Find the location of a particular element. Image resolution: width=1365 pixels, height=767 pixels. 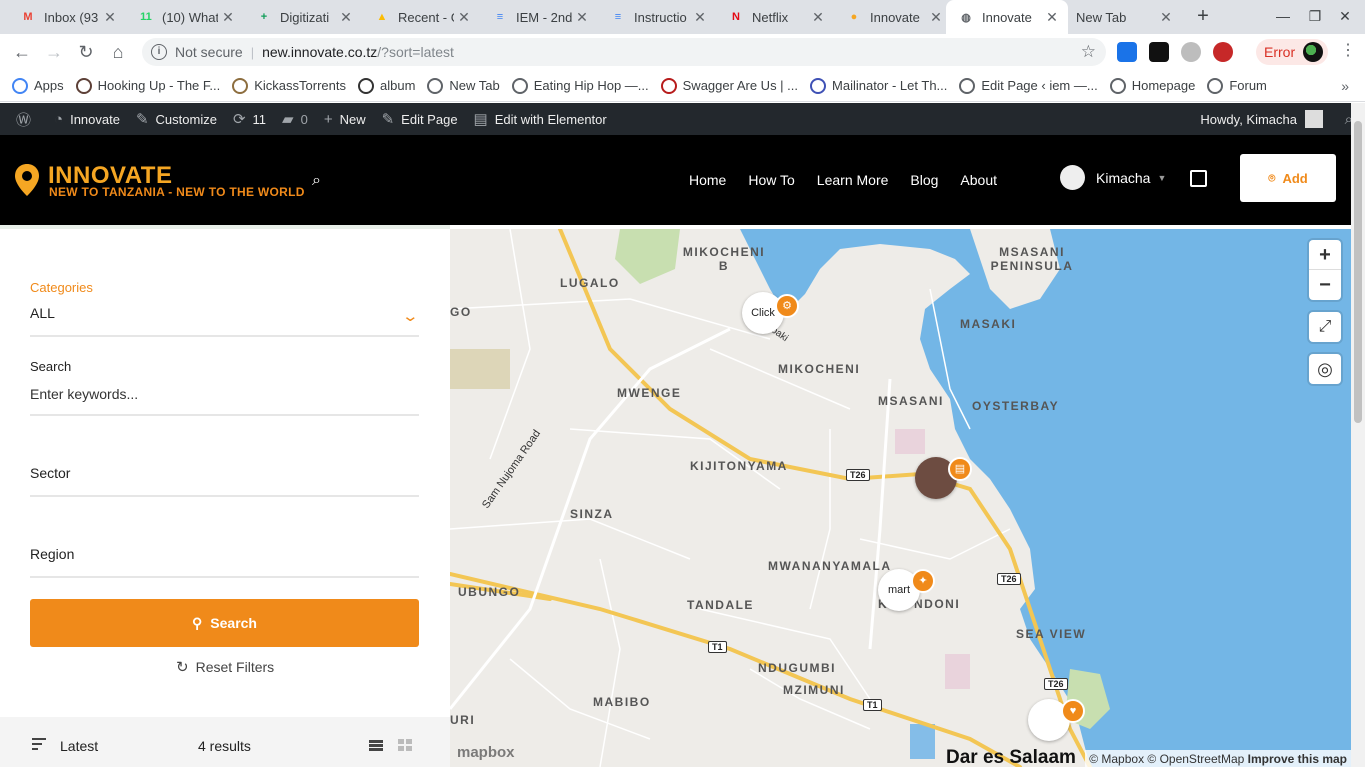

bookmark-item: Apps is located at coordinates (38, 85).